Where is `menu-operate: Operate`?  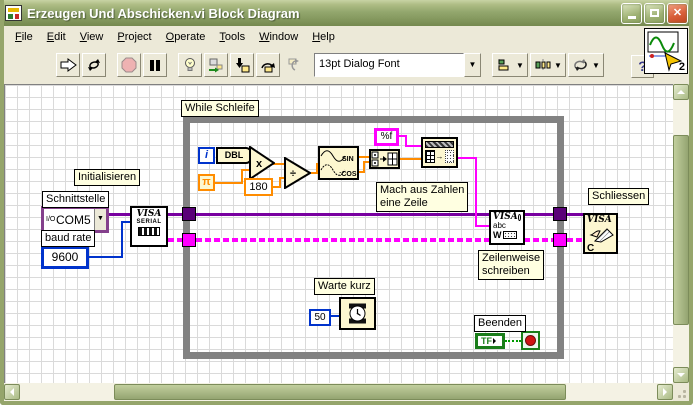 menu-operate: Operate is located at coordinates (186, 37).